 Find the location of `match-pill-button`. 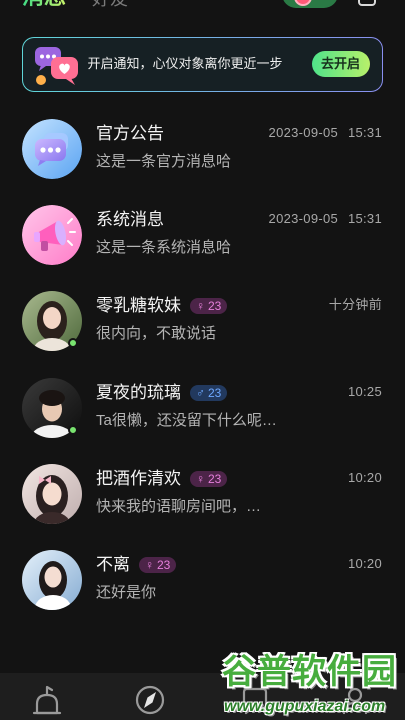

match-pill-button is located at coordinates (310, 4).